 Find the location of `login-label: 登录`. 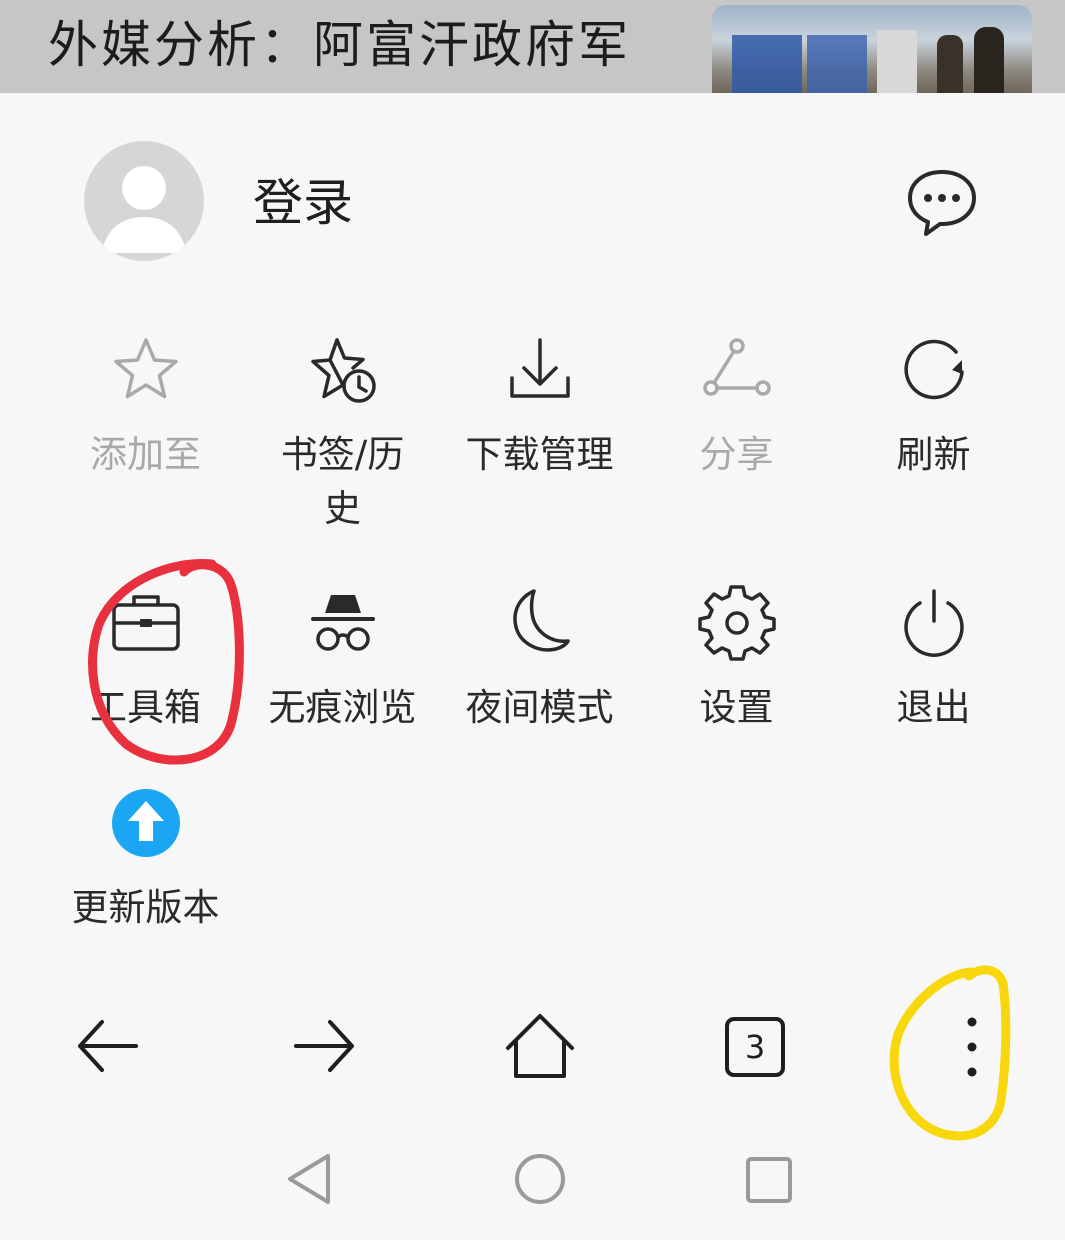

login-label: 登录 is located at coordinates (303, 203).